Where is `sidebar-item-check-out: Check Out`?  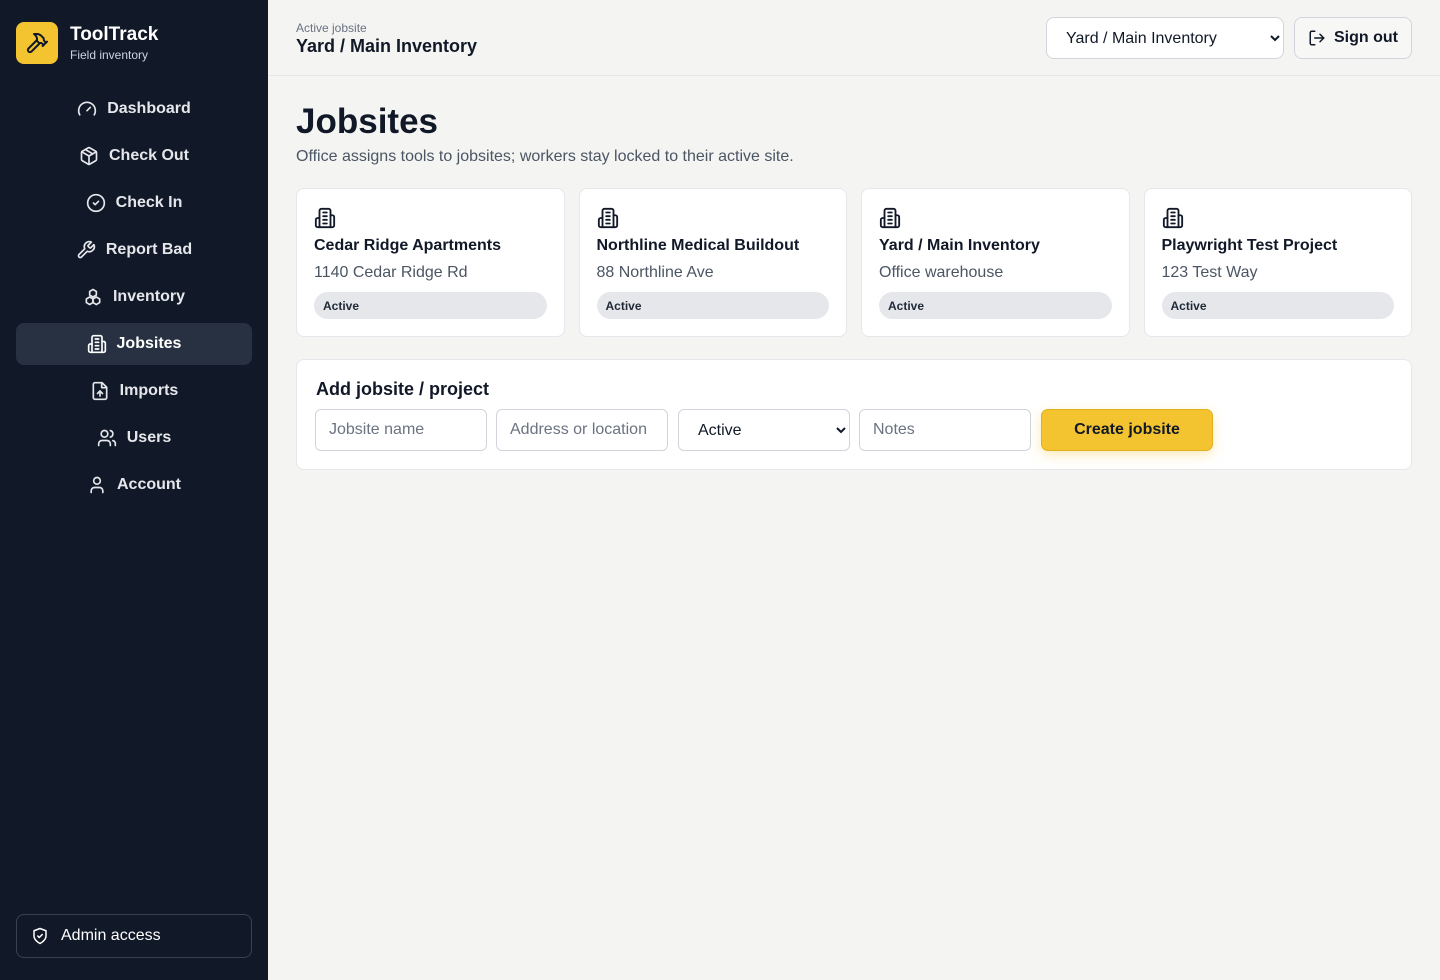 sidebar-item-check-out: Check Out is located at coordinates (134, 156).